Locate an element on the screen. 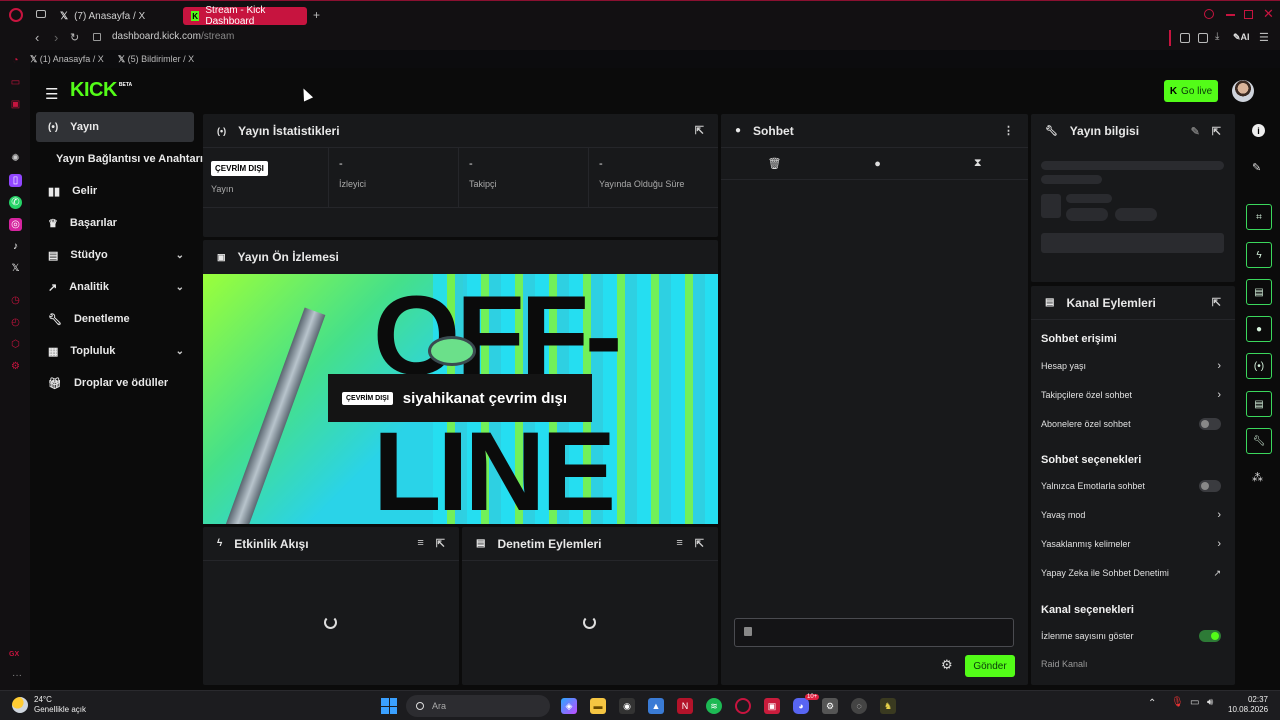 This screenshot has width=1280, height=720. row-raid-channel: Raid Kanalı is located at coordinates (1131, 664).